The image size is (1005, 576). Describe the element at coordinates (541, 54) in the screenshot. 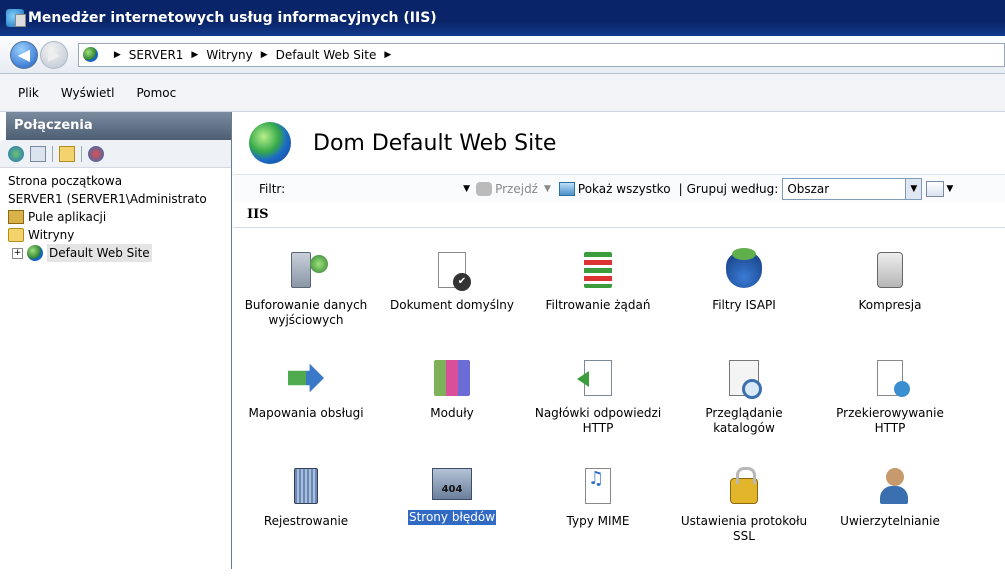

I see `breadcrumb: ▶ SERVER1 ▶ Witryny ▶ Default Web Site ▶` at that location.